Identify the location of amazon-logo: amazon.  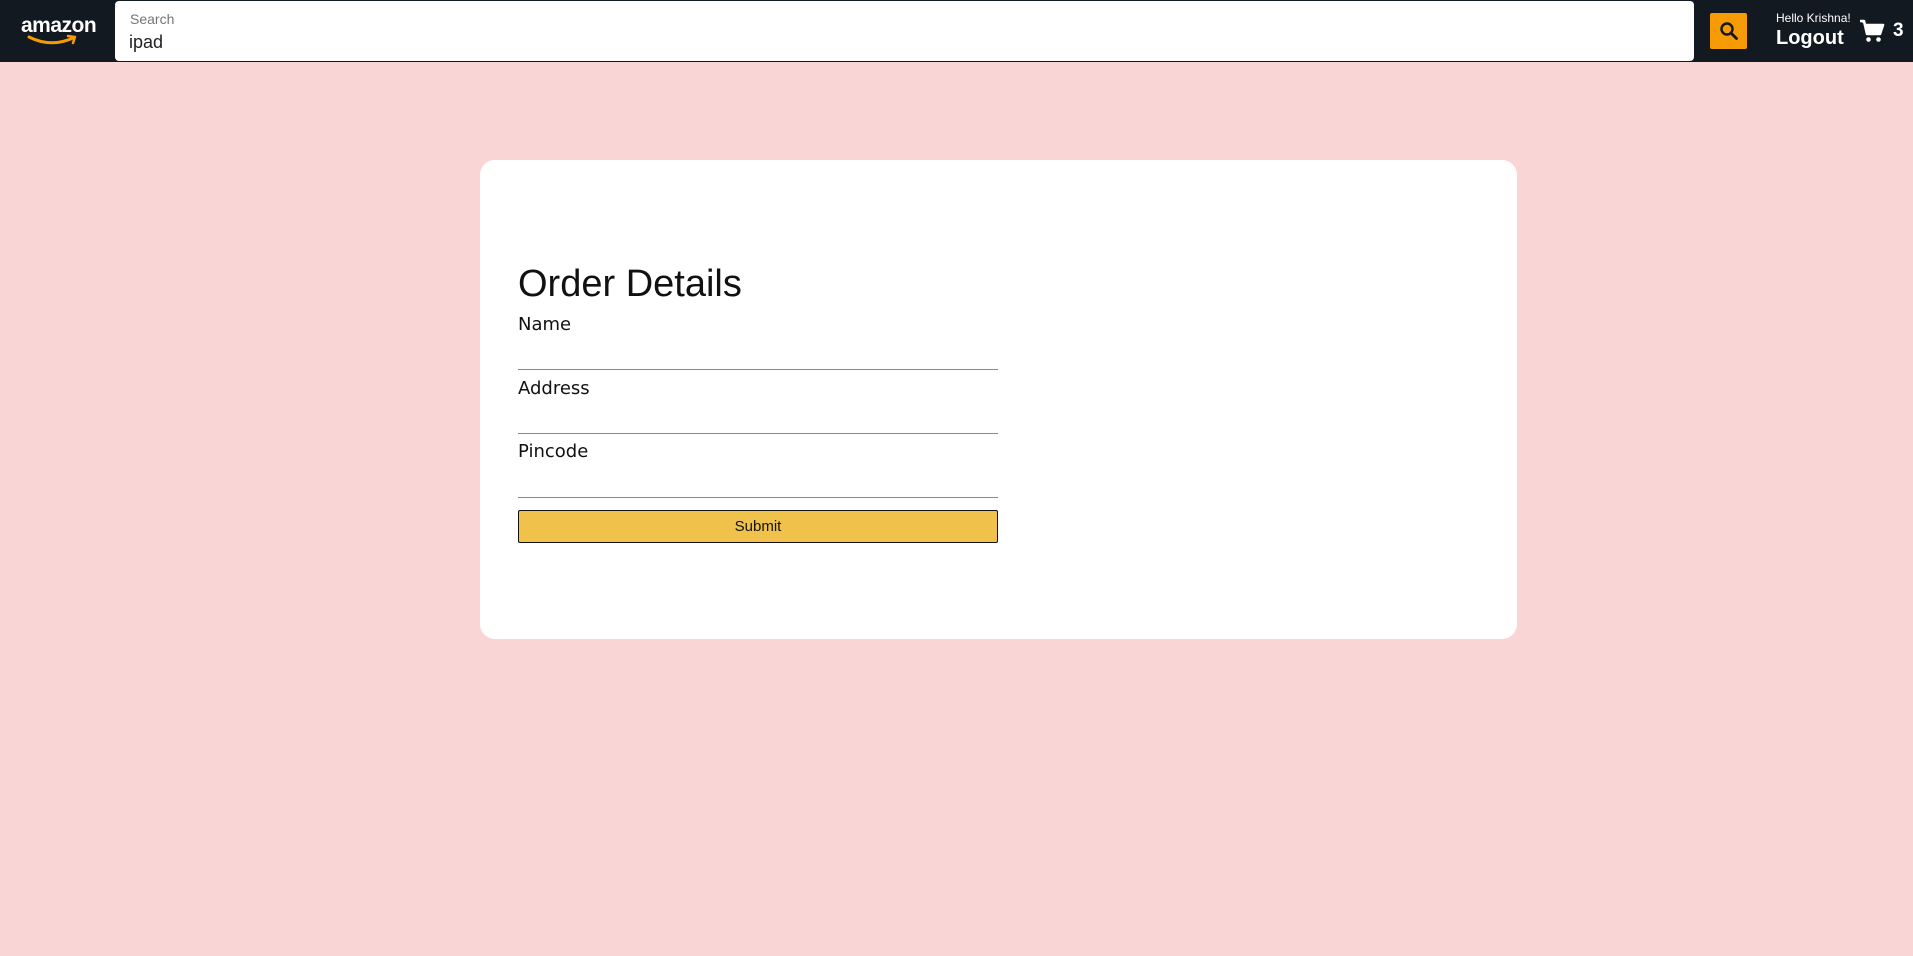
(59, 29).